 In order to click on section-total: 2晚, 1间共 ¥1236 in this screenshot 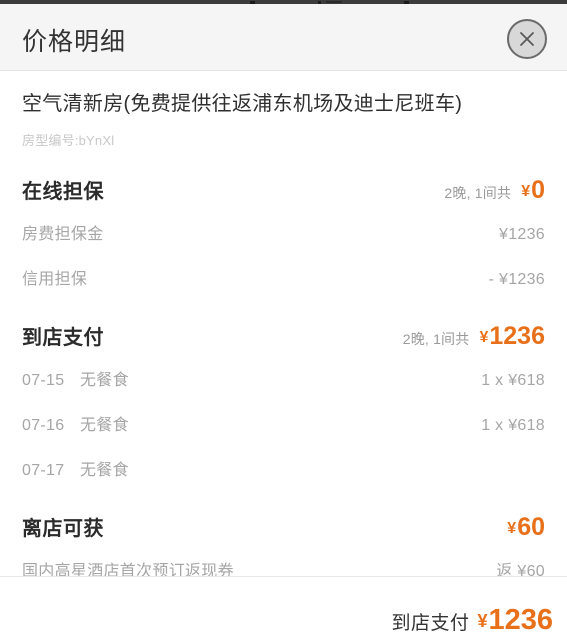, I will do `click(474, 336)`.